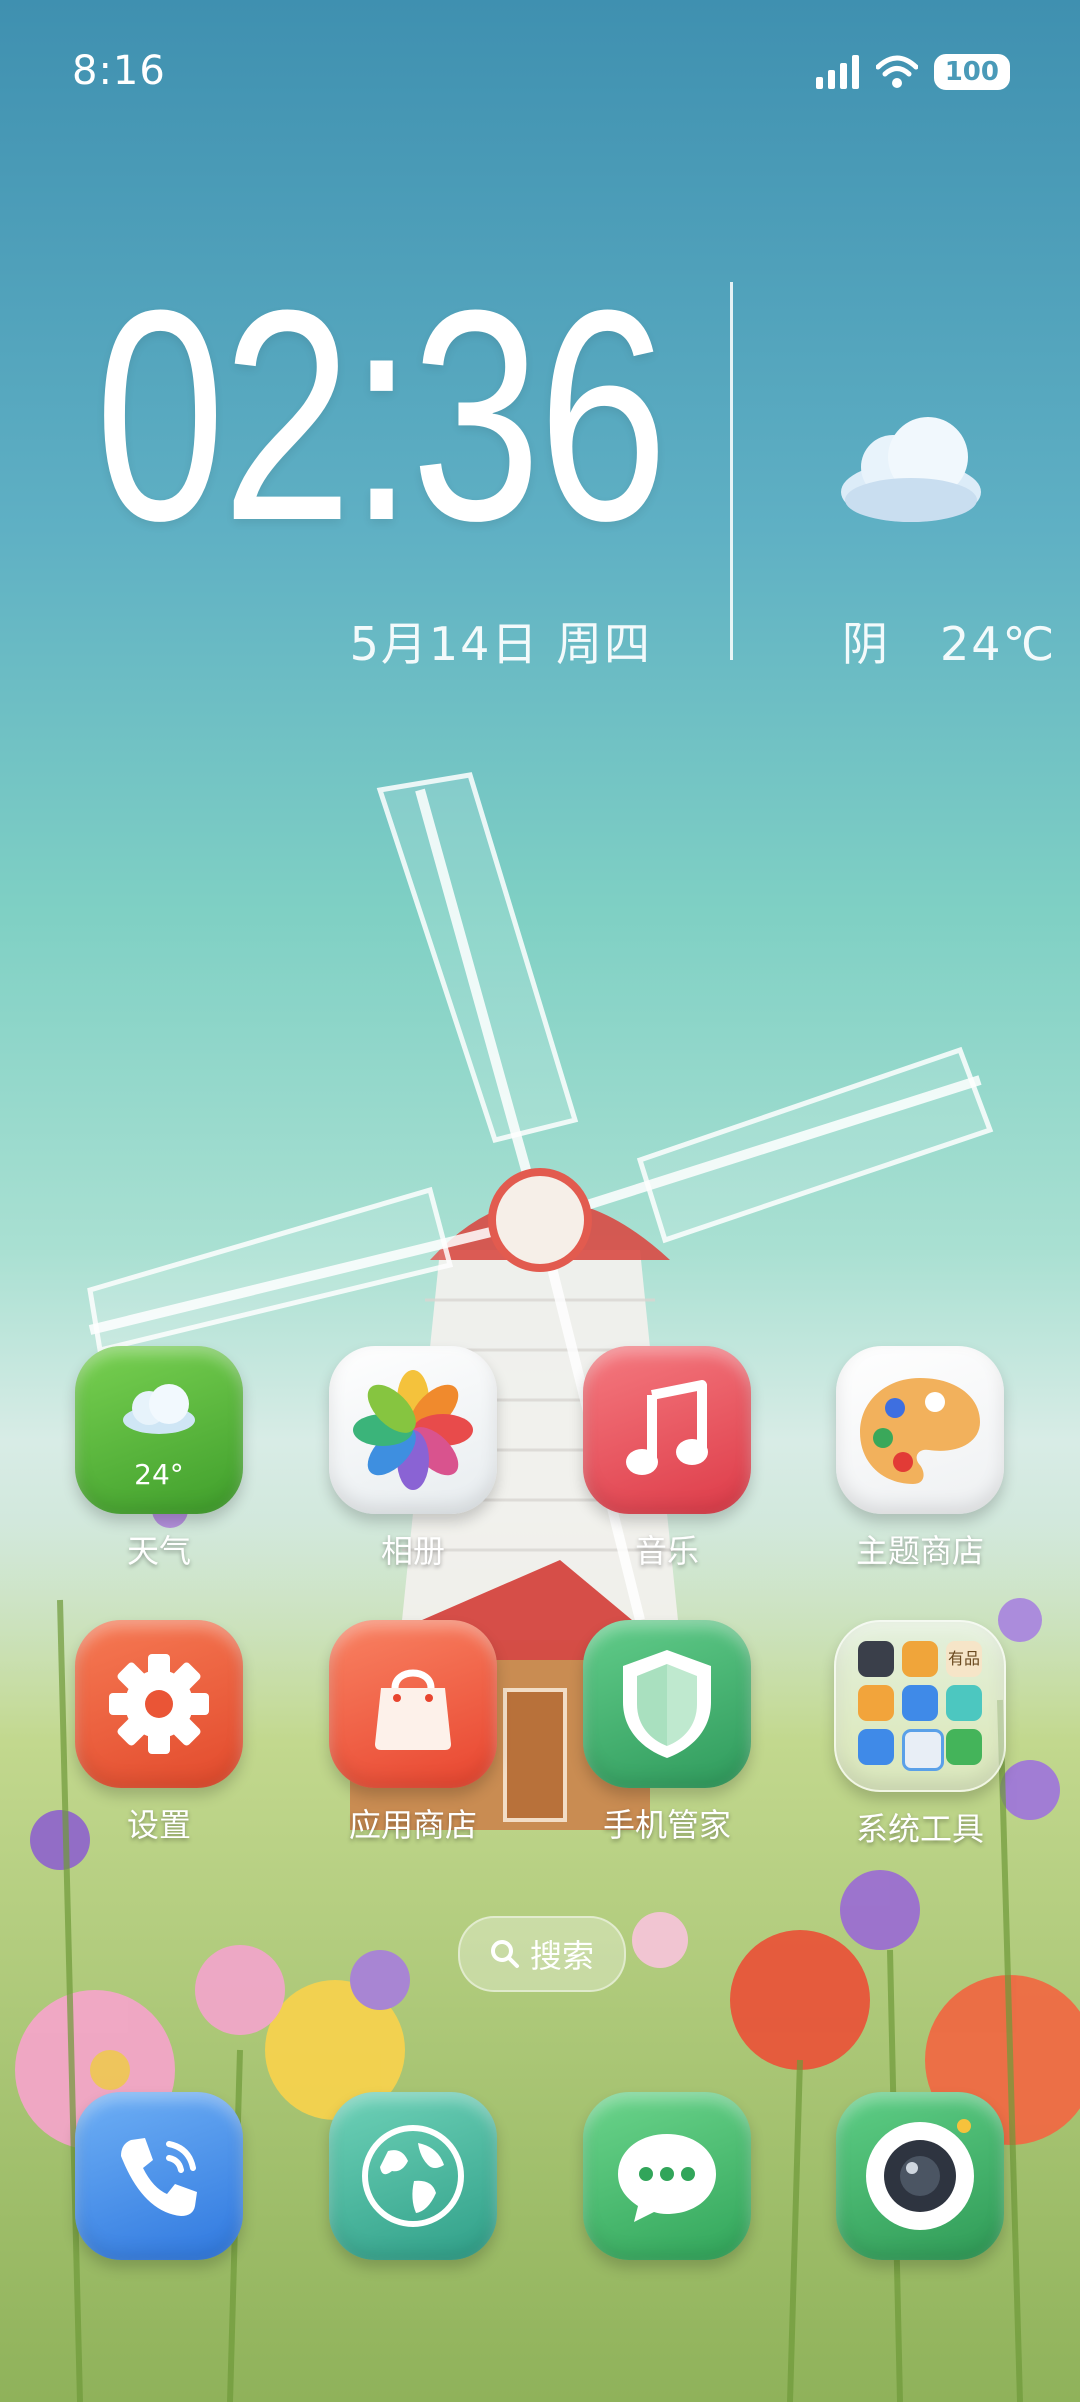 The height and width of the screenshot is (2402, 1080). What do you see at coordinates (159, 1474) in the screenshot?
I see `weather-app-temp: 24°` at bounding box center [159, 1474].